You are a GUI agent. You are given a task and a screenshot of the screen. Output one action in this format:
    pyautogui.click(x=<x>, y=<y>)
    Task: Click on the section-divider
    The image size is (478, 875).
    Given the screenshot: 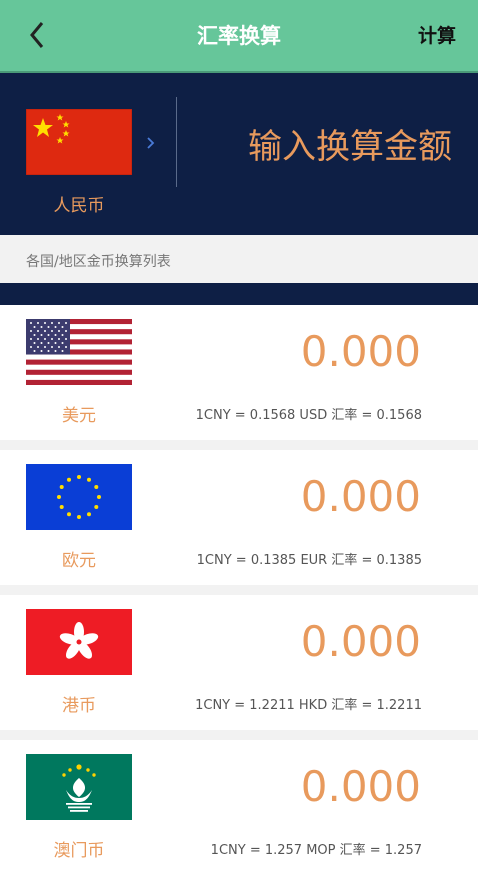 What is the action you would take?
    pyautogui.click(x=239, y=294)
    